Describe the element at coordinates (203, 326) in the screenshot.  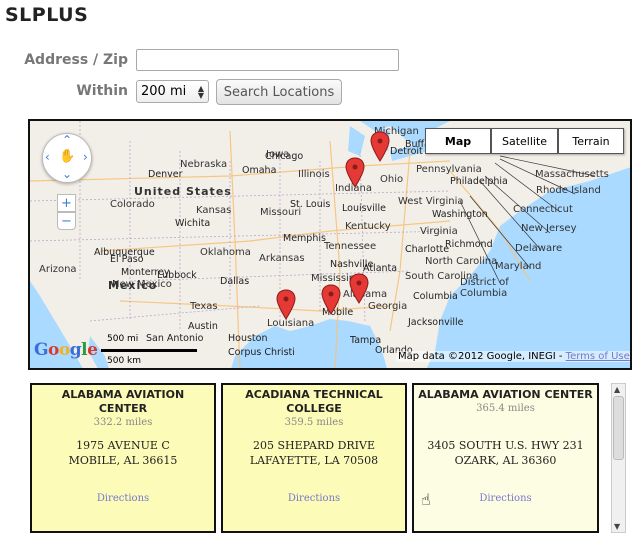
I see `map-city-austin: Austin` at that location.